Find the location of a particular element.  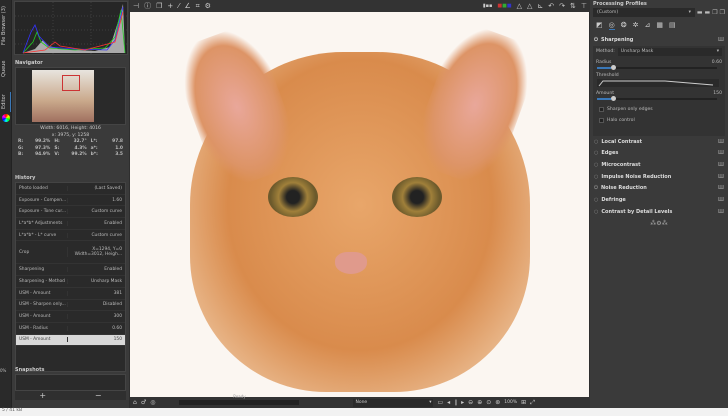

tab-advanced-icon: ✲ is located at coordinates (636, 25).